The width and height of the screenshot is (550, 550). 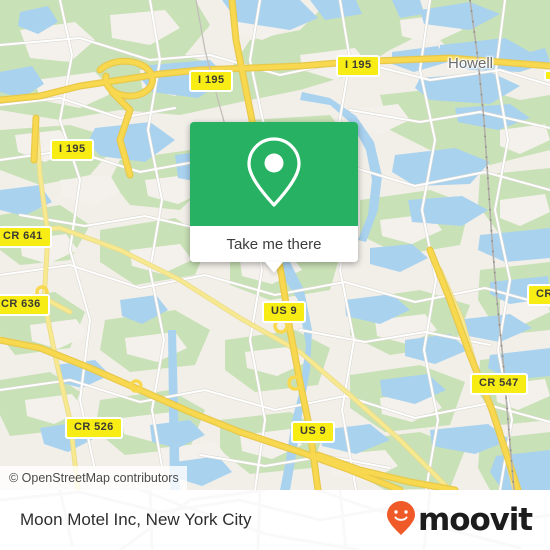 I want to click on road-shield-i195-c: I 195, so click(x=72, y=150).